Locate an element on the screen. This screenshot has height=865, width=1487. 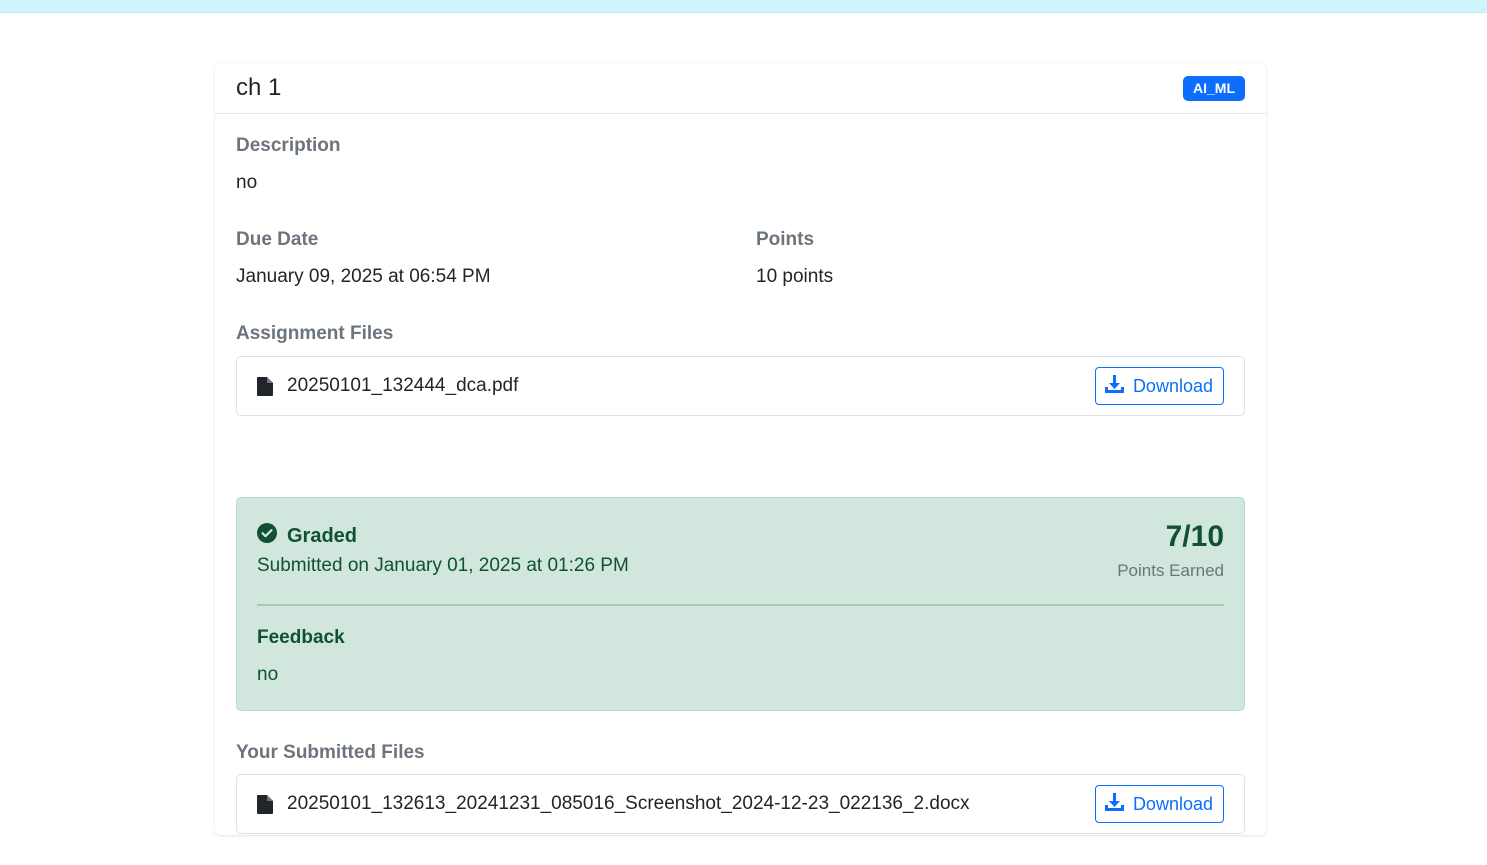
due-date-value: January 09, 2025 at 06:54 PM is located at coordinates (363, 276).